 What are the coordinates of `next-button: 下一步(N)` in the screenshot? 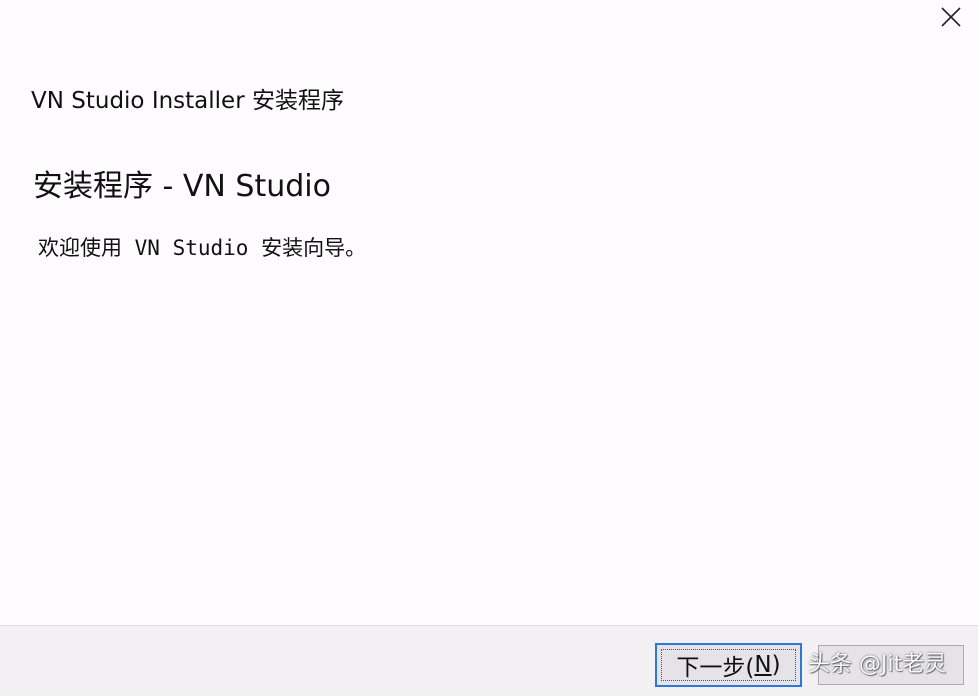 It's located at (728, 665).